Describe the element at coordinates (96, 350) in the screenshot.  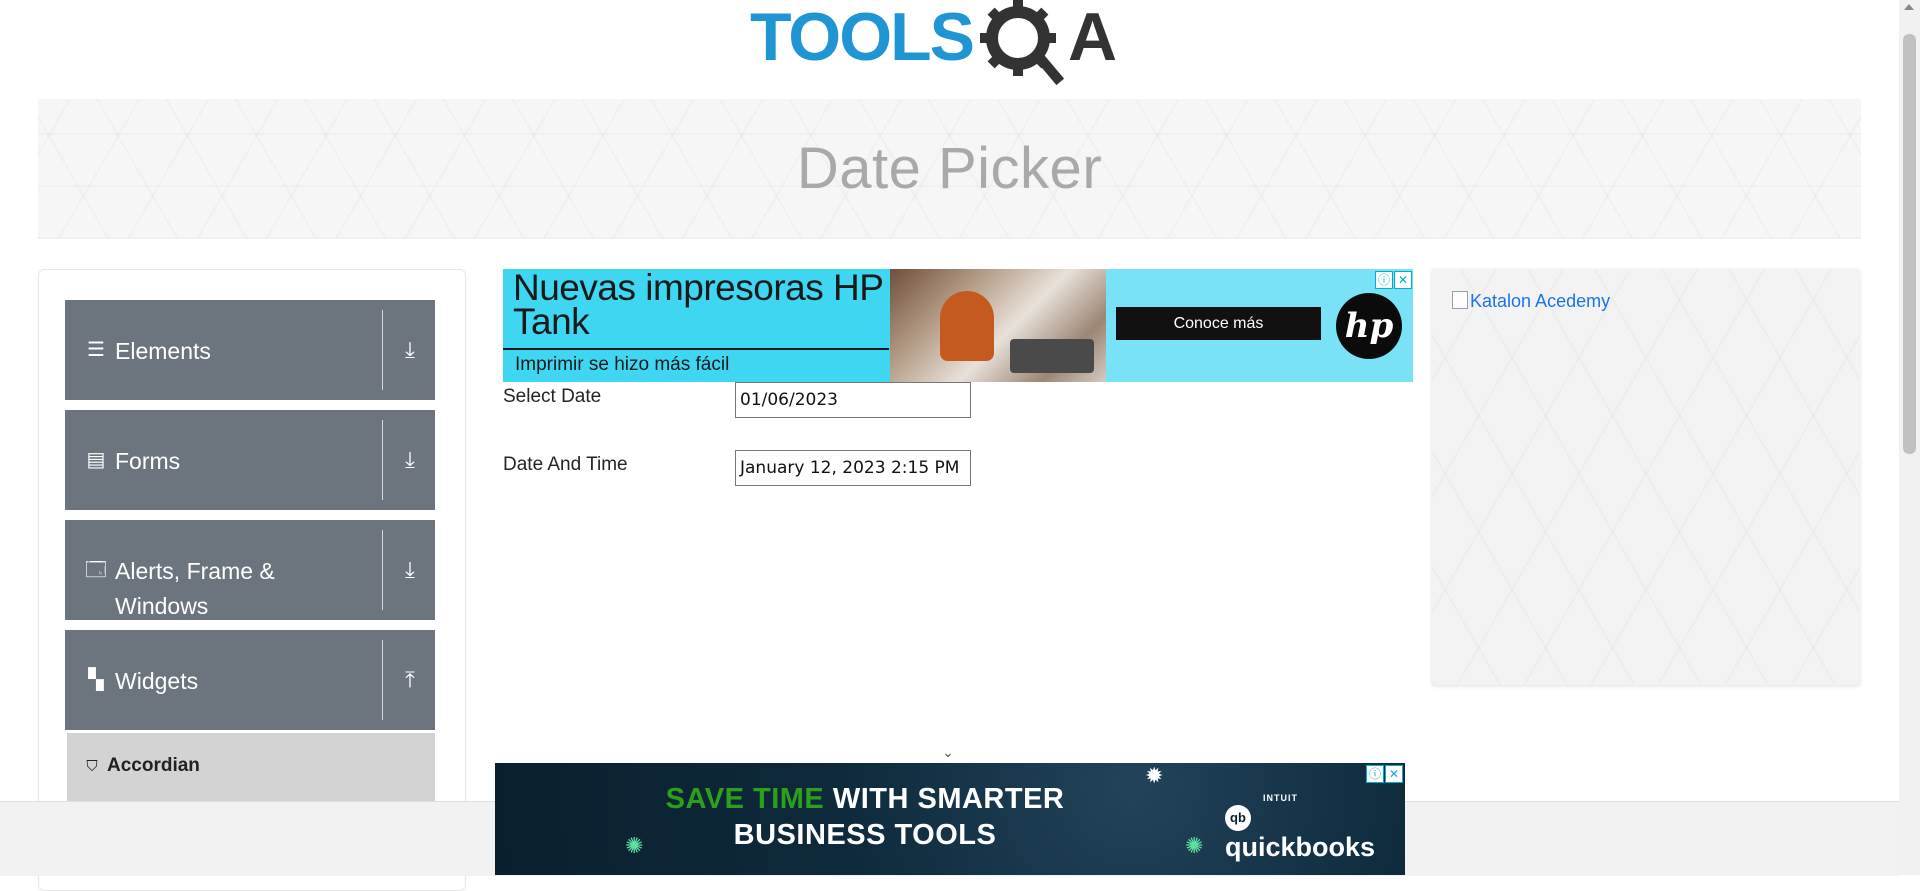
I see `hamburger-icon: ☰` at that location.